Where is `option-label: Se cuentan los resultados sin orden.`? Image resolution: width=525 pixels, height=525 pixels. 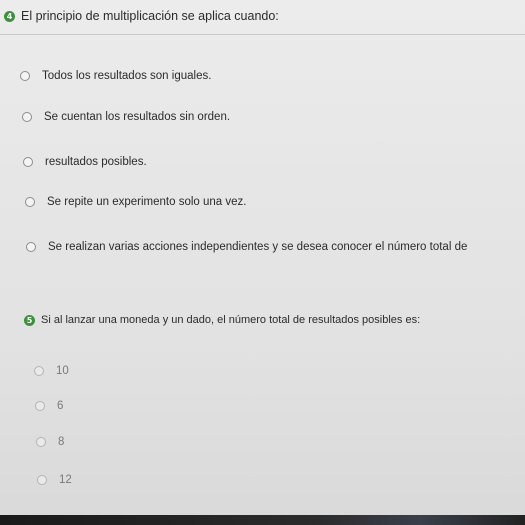
option-label: Se cuentan los resultados sin orden. is located at coordinates (137, 117).